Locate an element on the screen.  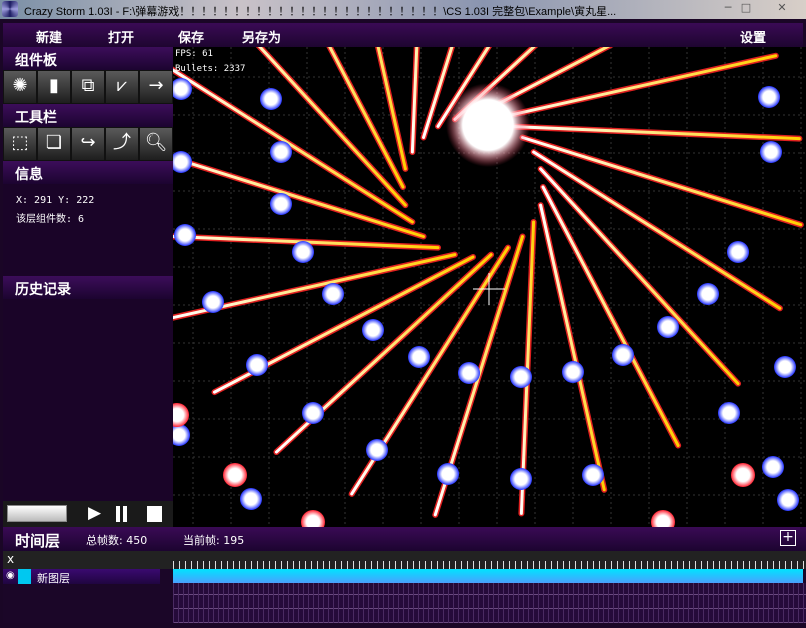
layers-icon: ❏ is located at coordinates (54, 144).